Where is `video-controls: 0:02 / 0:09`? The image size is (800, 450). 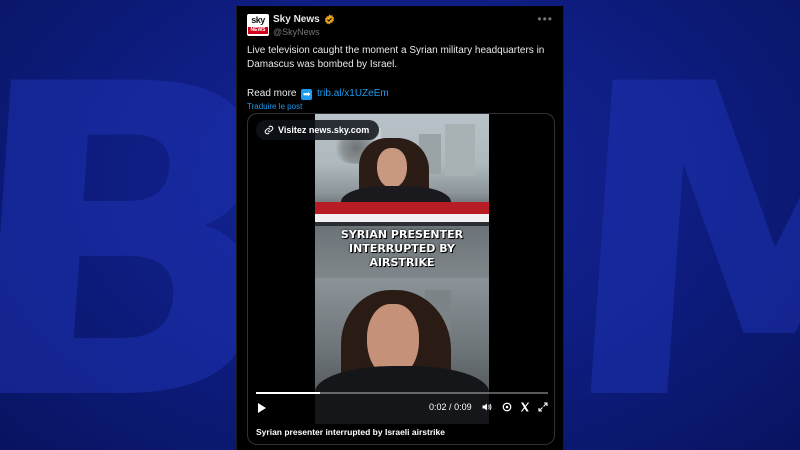
video-controls: 0:02 / 0:09 is located at coordinates (401, 409).